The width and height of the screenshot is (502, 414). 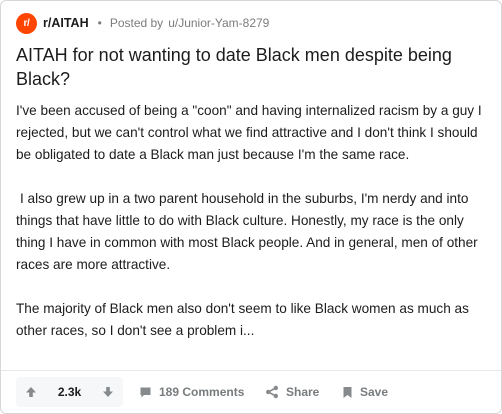 What do you see at coordinates (66, 23) in the screenshot?
I see `subreddit-link: r/AITAH` at bounding box center [66, 23].